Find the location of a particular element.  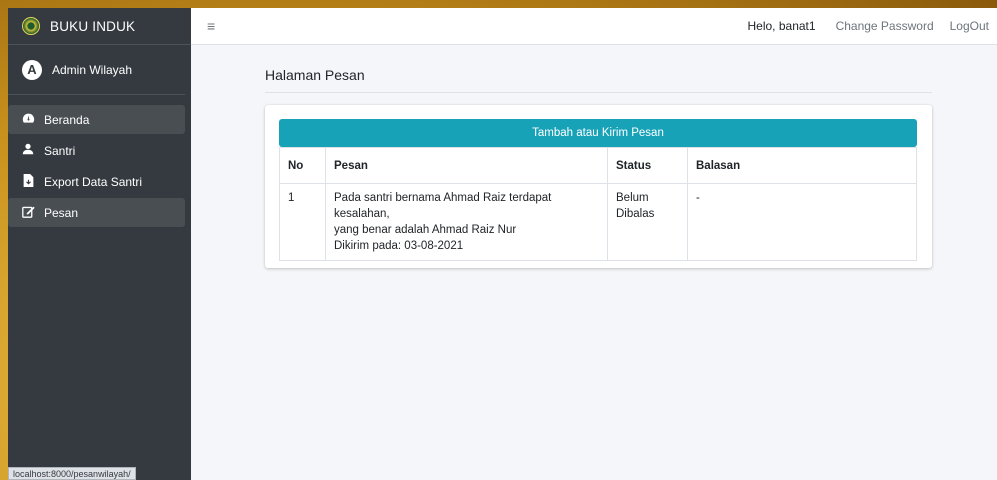

sidebar-item-label: Santri is located at coordinates (60, 150).